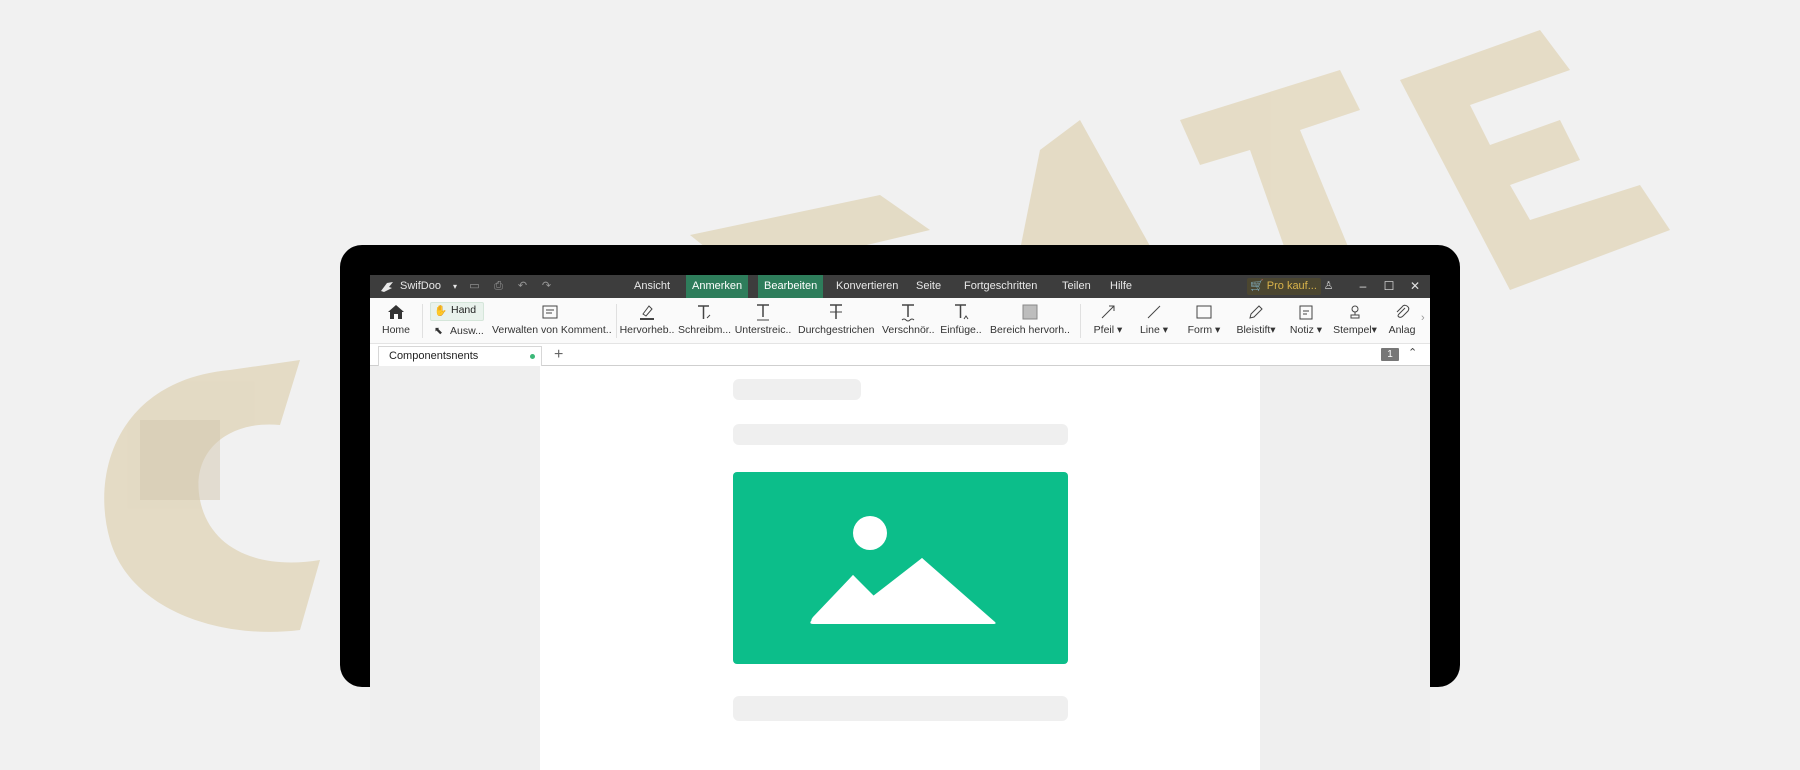 This screenshot has width=1800, height=770. I want to click on home-icon, so click(396, 312).